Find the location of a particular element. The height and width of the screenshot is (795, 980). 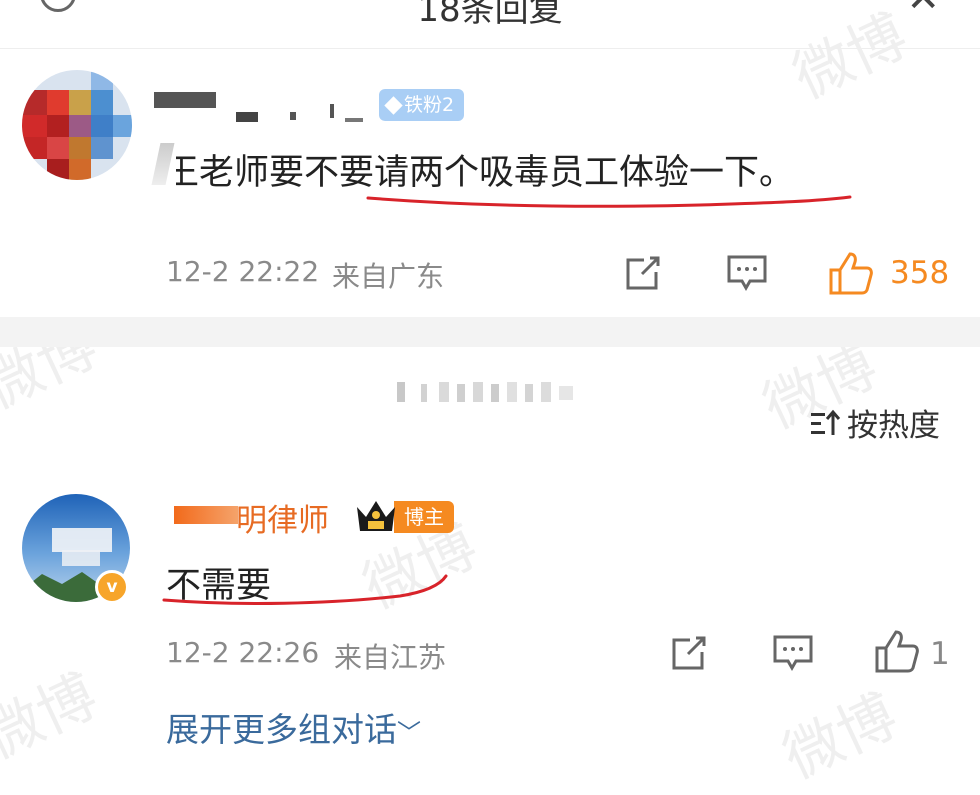

like-count: 358 is located at coordinates (920, 273).